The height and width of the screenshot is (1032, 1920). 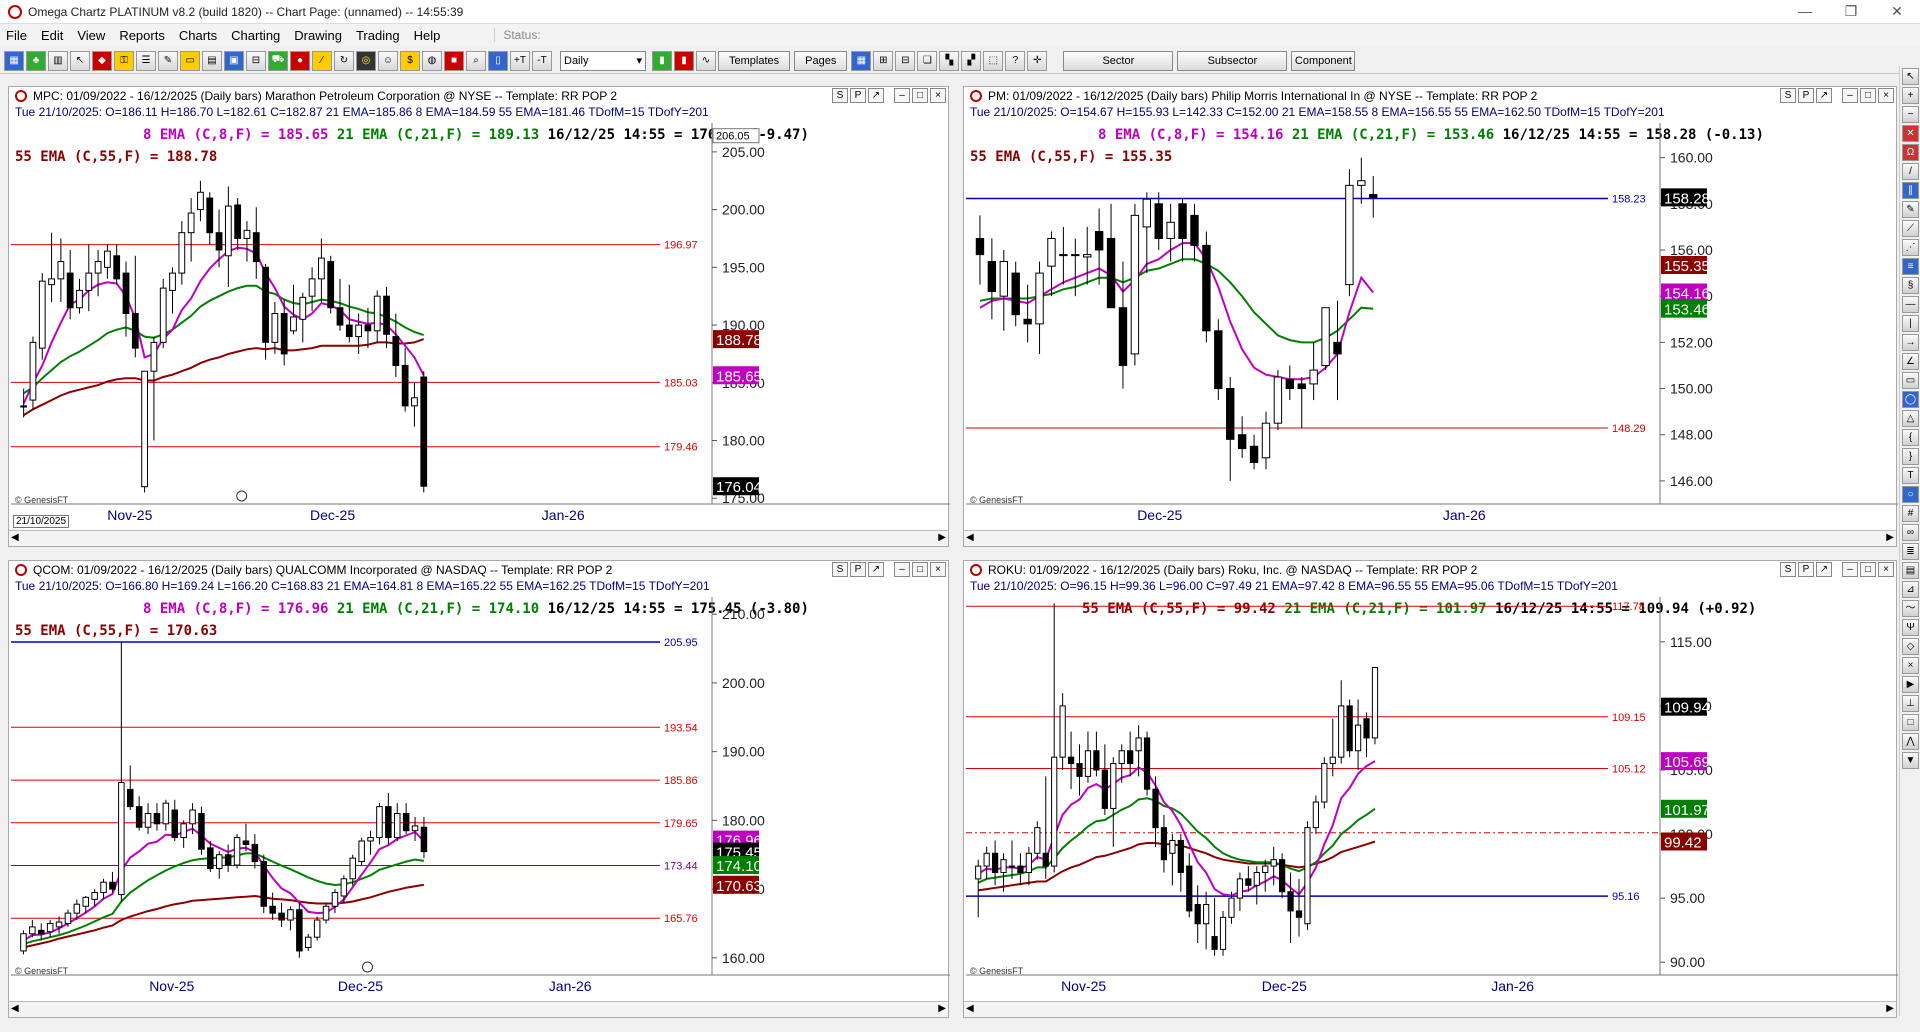 I want to click on menu-view: View, so click(x=91, y=35).